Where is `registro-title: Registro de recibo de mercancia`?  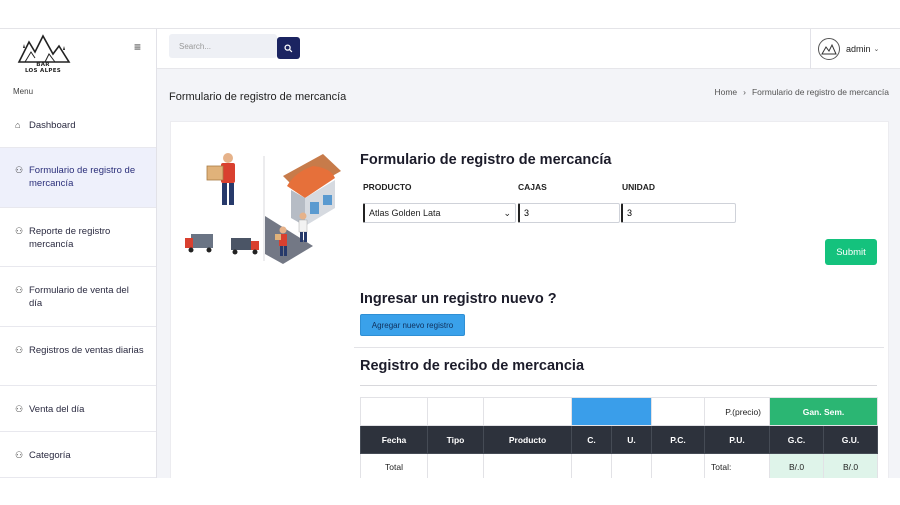 registro-title: Registro de recibo de mercancia is located at coordinates (472, 366).